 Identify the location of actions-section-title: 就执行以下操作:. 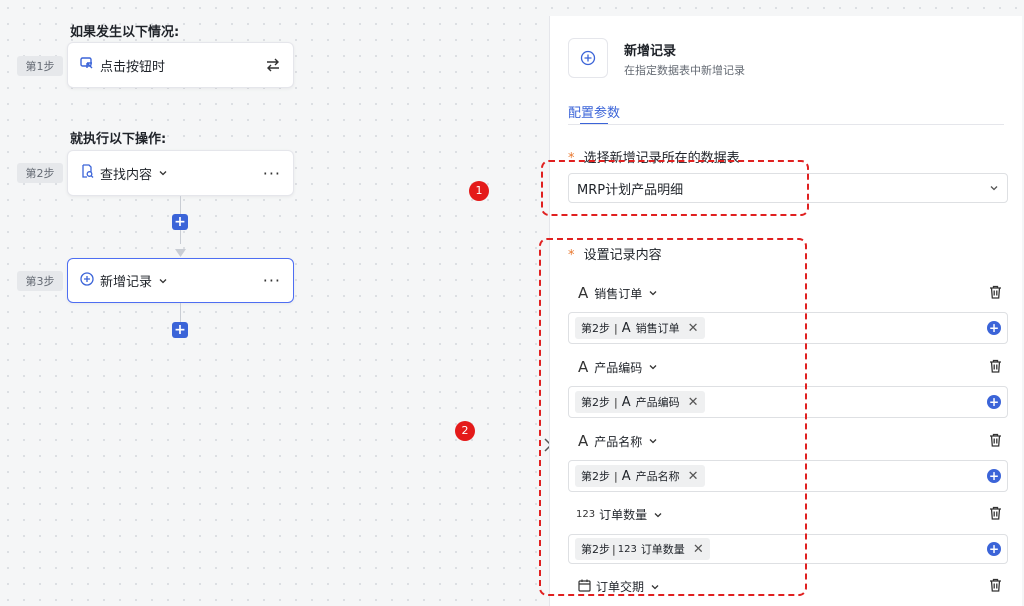
(118, 139).